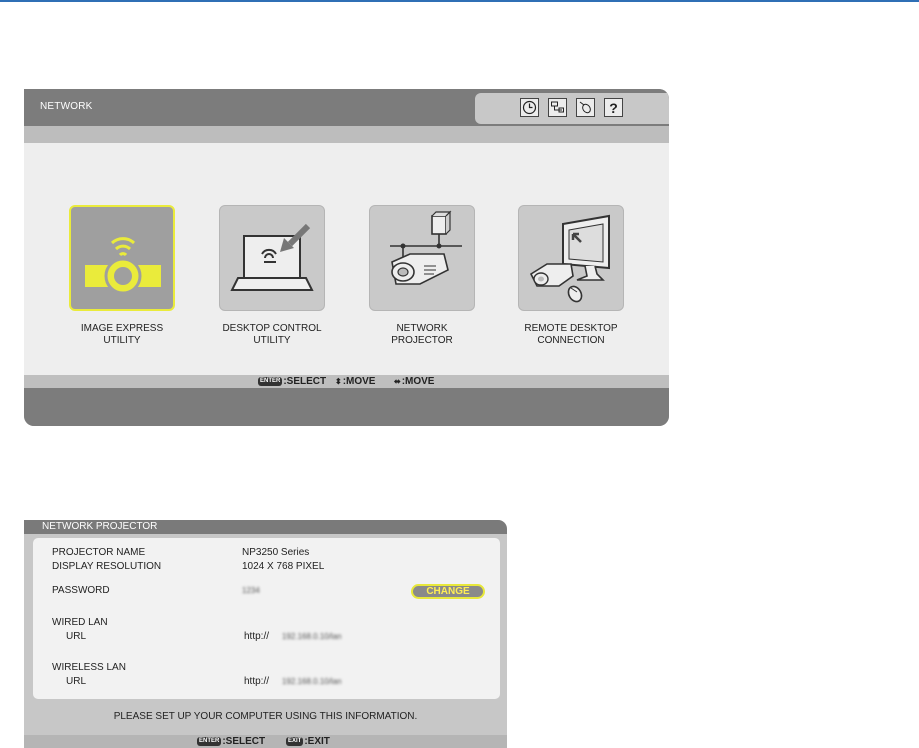  I want to click on up-down-arrow-icon: ⬍, so click(338, 381).